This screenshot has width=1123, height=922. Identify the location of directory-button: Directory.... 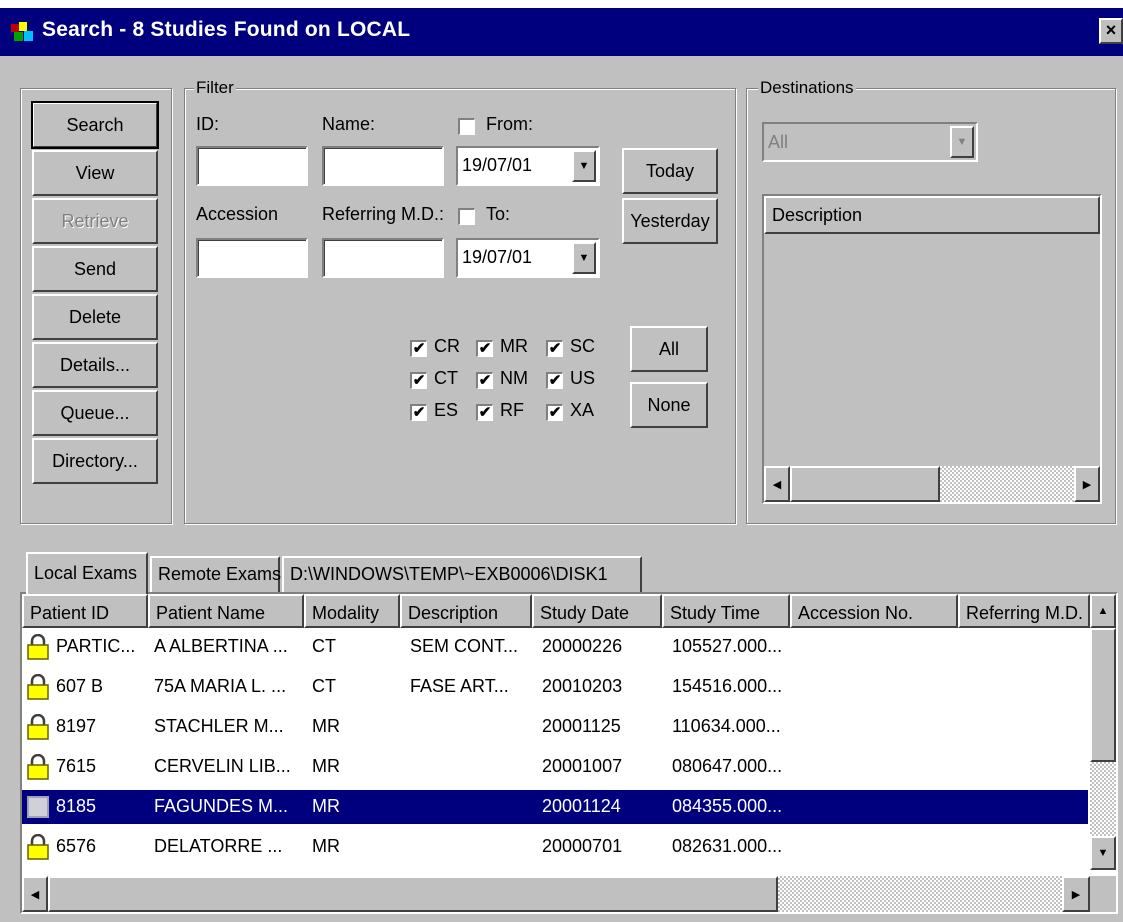
(95, 461).